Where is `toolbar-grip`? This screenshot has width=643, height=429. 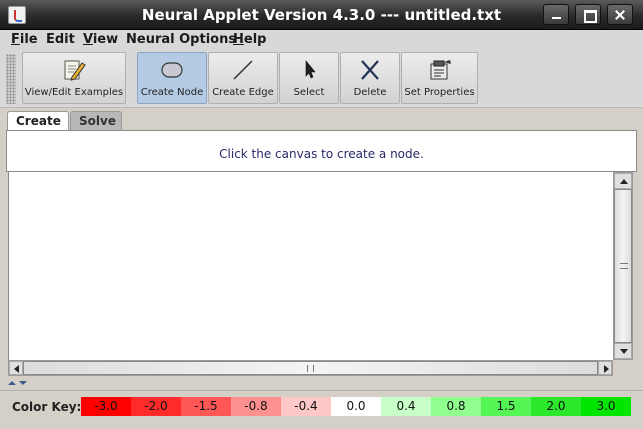
toolbar-grip is located at coordinates (11, 79).